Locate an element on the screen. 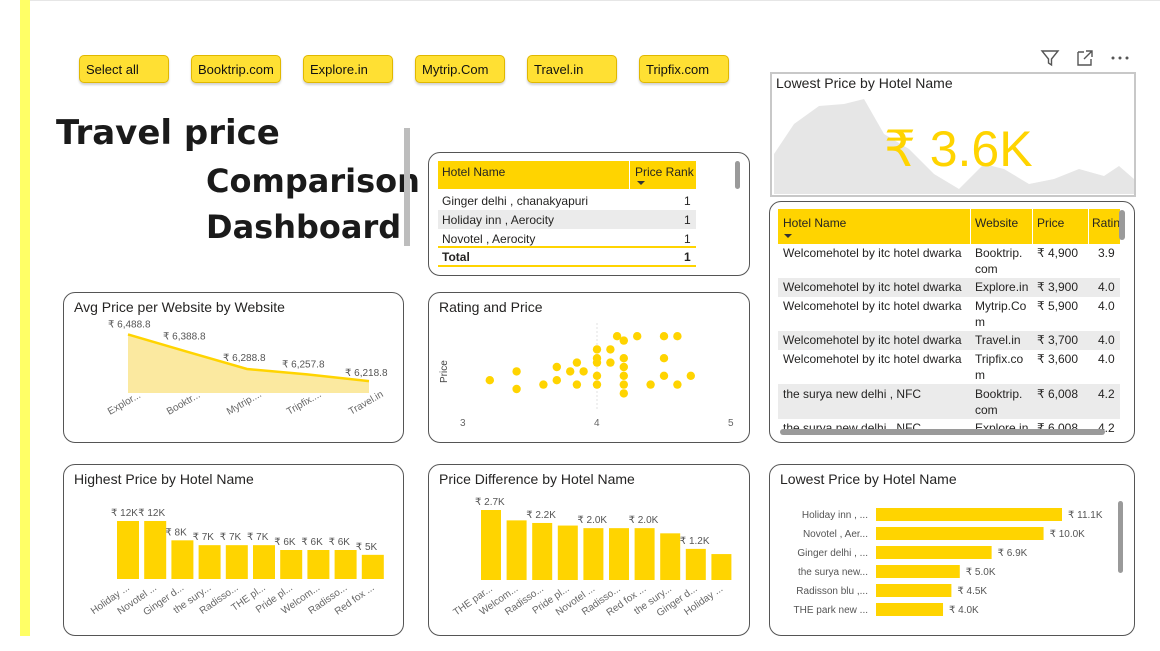 This screenshot has width=1160, height=651. rank-header-price-rank: Price Rank is located at coordinates (664, 172).